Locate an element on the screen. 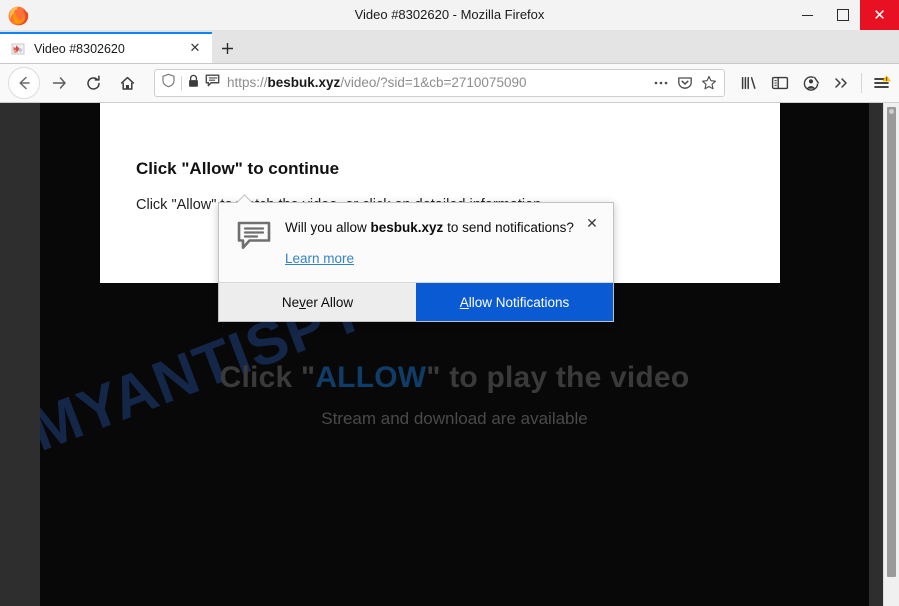  url-path: /video/?sid=1&cb=2710075090 is located at coordinates (433, 82).